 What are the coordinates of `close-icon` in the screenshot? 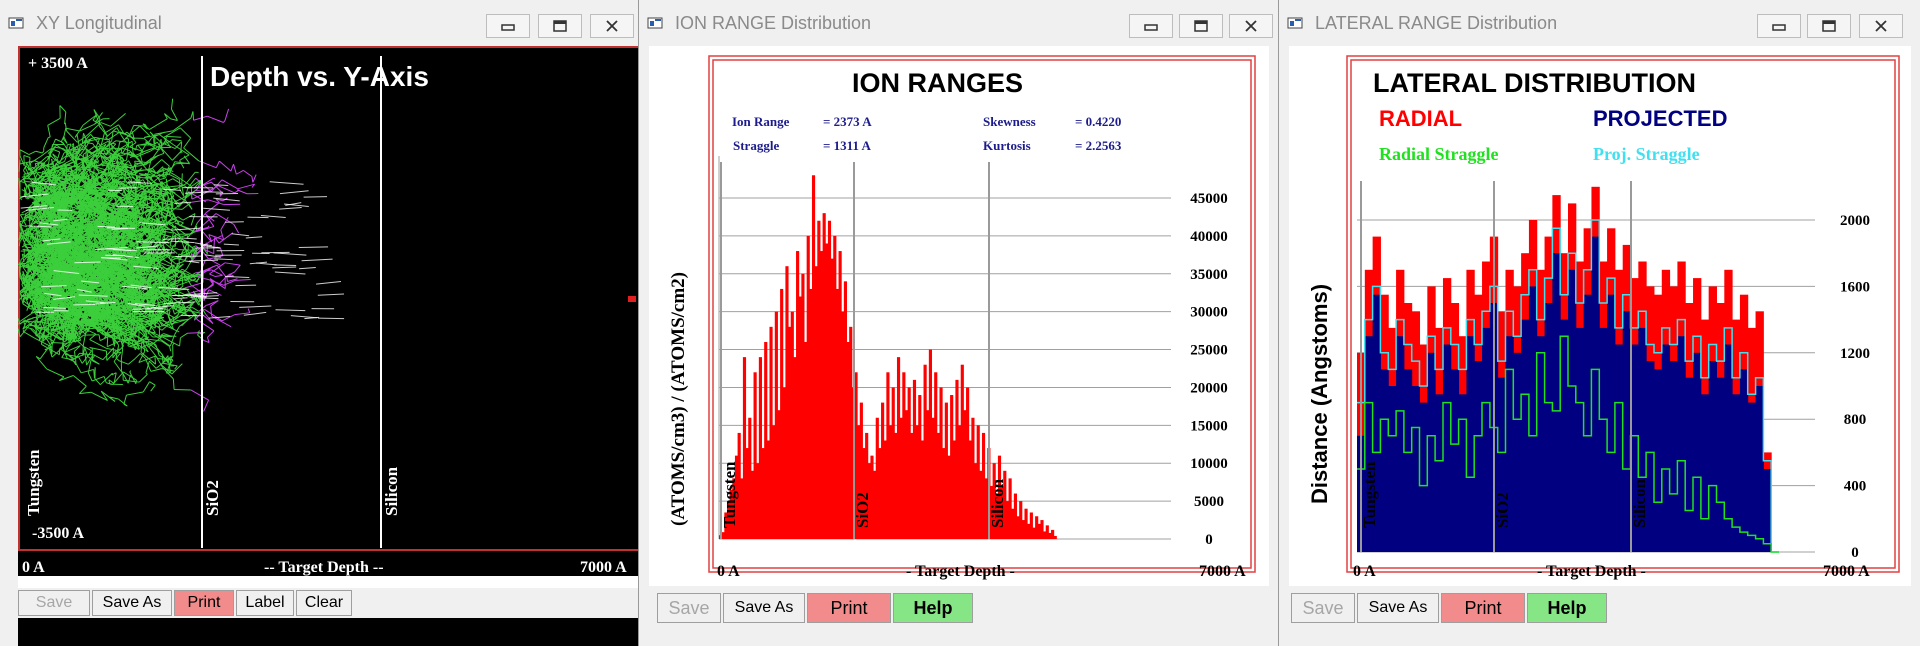 It's located at (612, 26).